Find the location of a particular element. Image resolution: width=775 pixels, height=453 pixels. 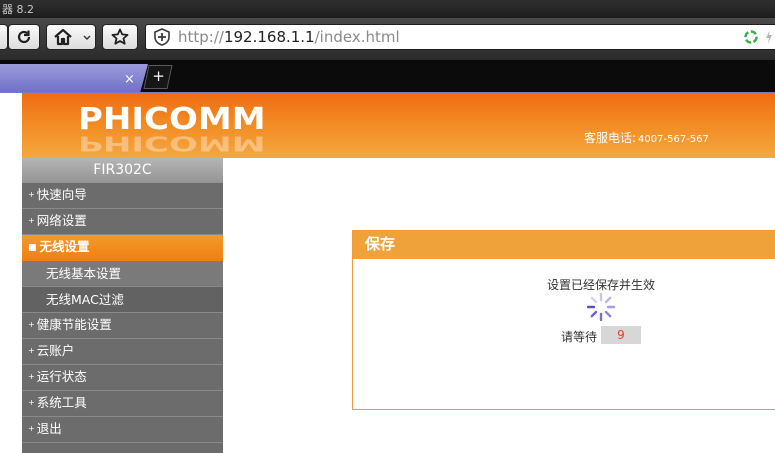

sidebar-item-cloud-account: + 云账户 is located at coordinates (122, 352).